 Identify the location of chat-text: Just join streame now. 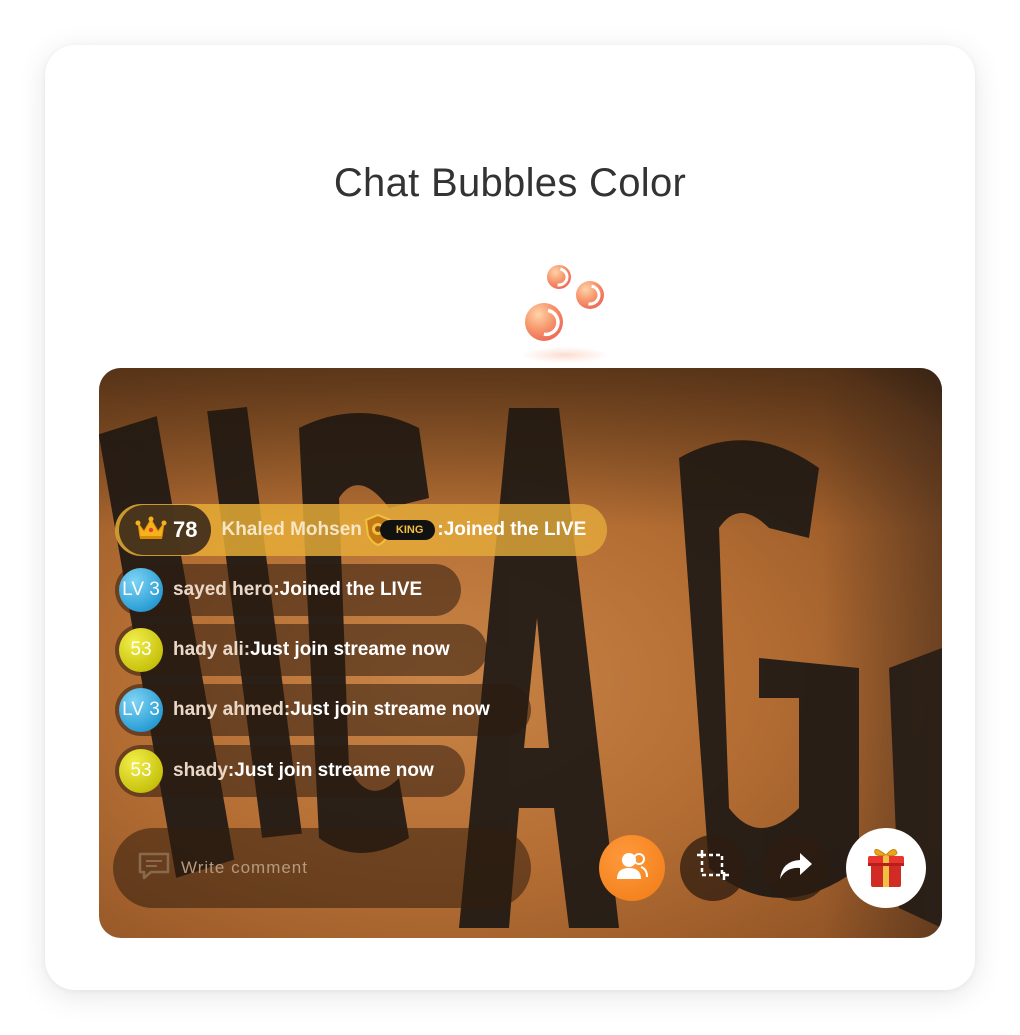
(350, 649).